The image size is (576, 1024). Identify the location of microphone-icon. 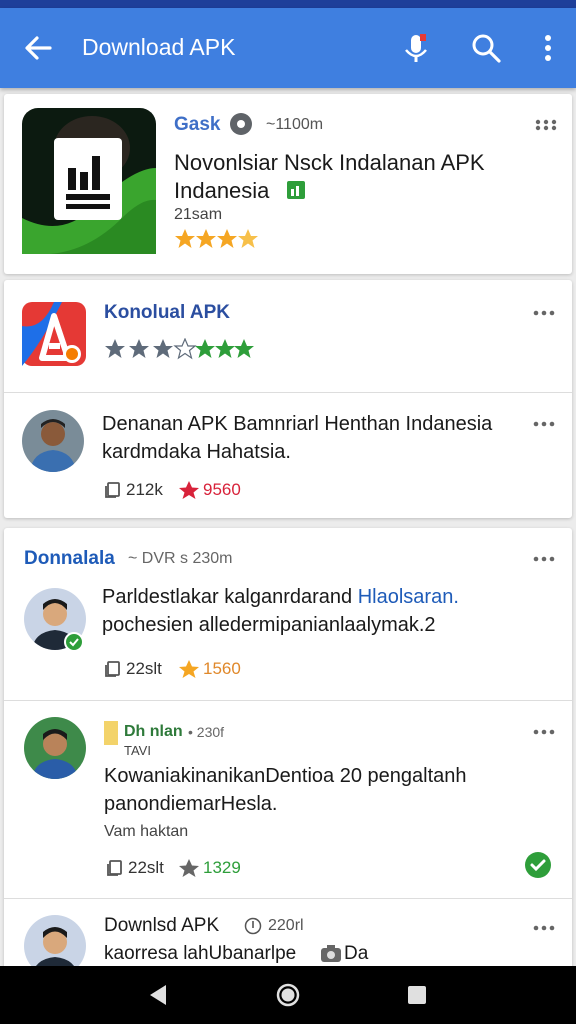
(416, 48).